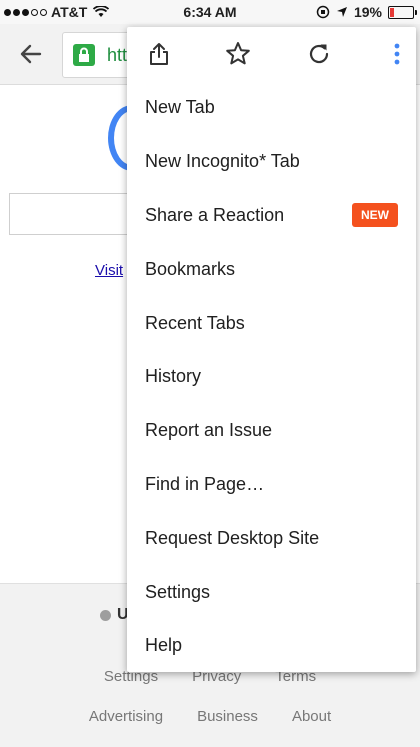  Describe the element at coordinates (210, 12) in the screenshot. I see `status-bar: AT&T 6:34 AM 19%` at that location.